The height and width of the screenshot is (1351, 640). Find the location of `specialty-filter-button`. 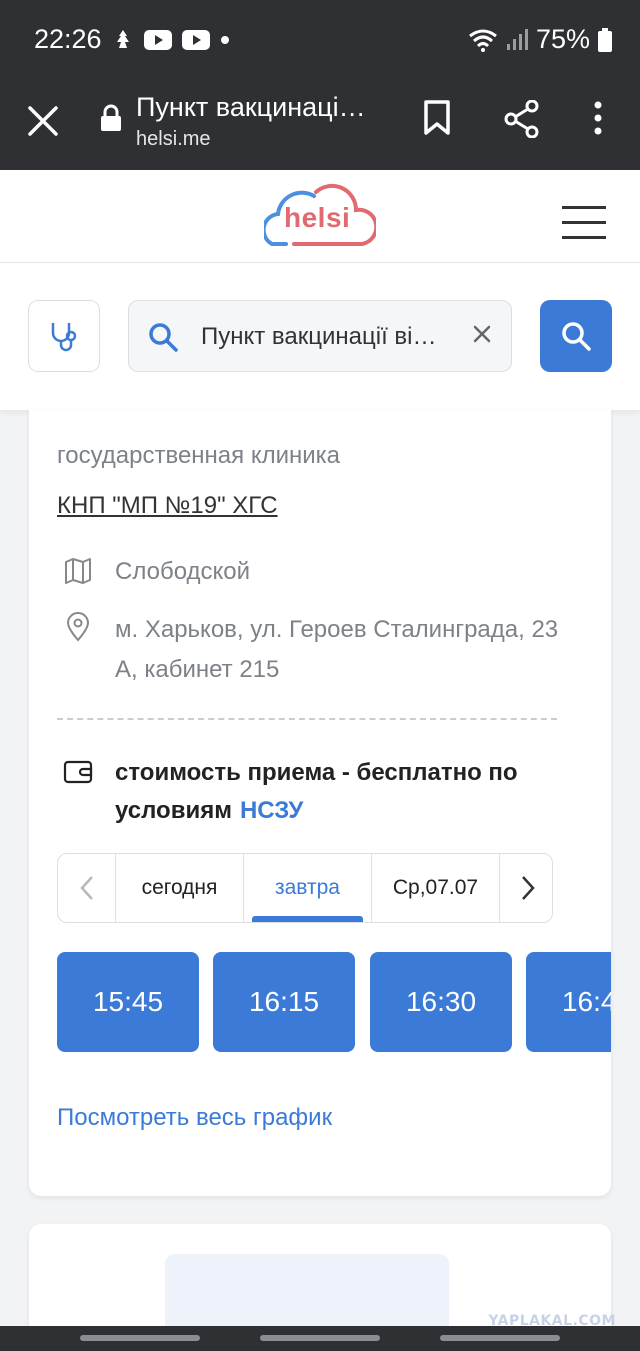

specialty-filter-button is located at coordinates (64, 336).